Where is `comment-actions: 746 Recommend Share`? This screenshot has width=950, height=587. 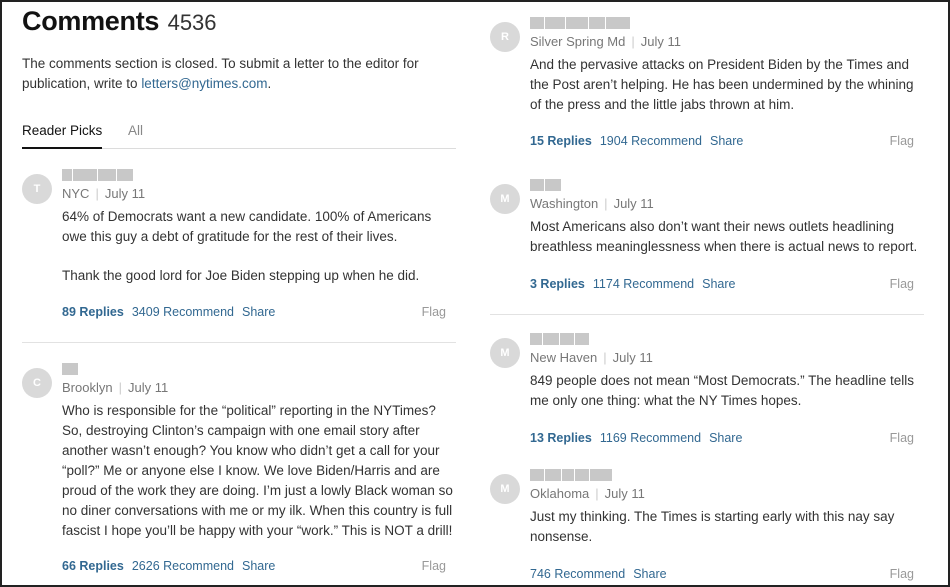
comment-actions: 746 Recommend Share is located at coordinates (602, 574).